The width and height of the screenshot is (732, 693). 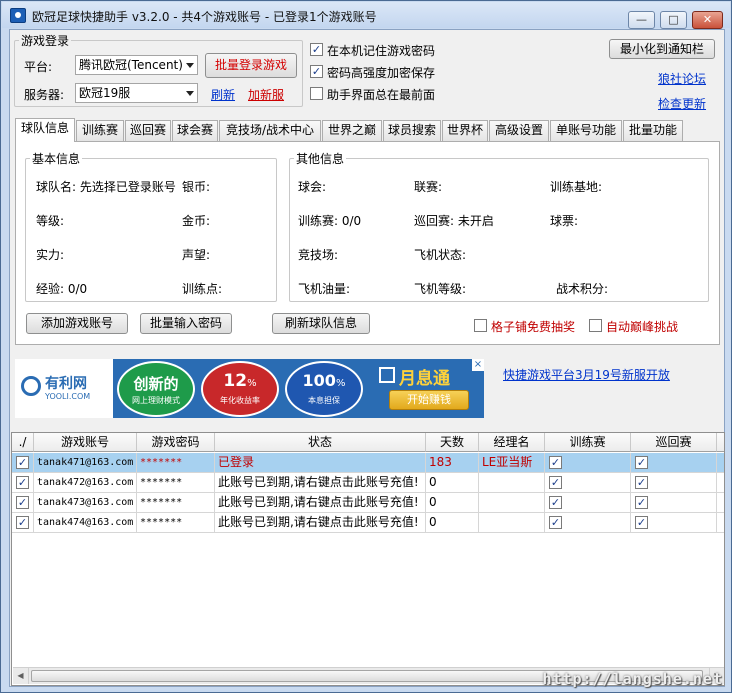 I want to click on close-button: ✕, so click(x=707, y=20).